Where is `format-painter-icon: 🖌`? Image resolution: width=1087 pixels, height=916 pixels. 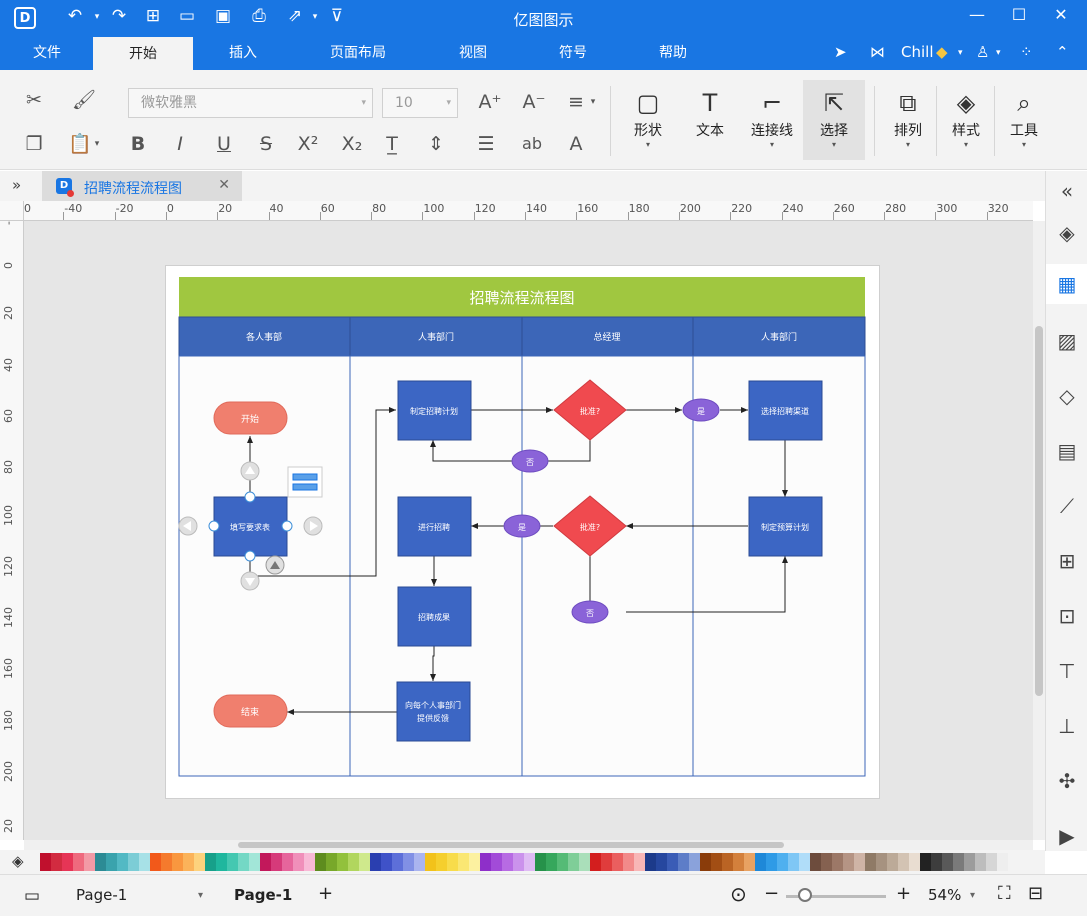
format-painter-icon: 🖌 is located at coordinates (84, 100).